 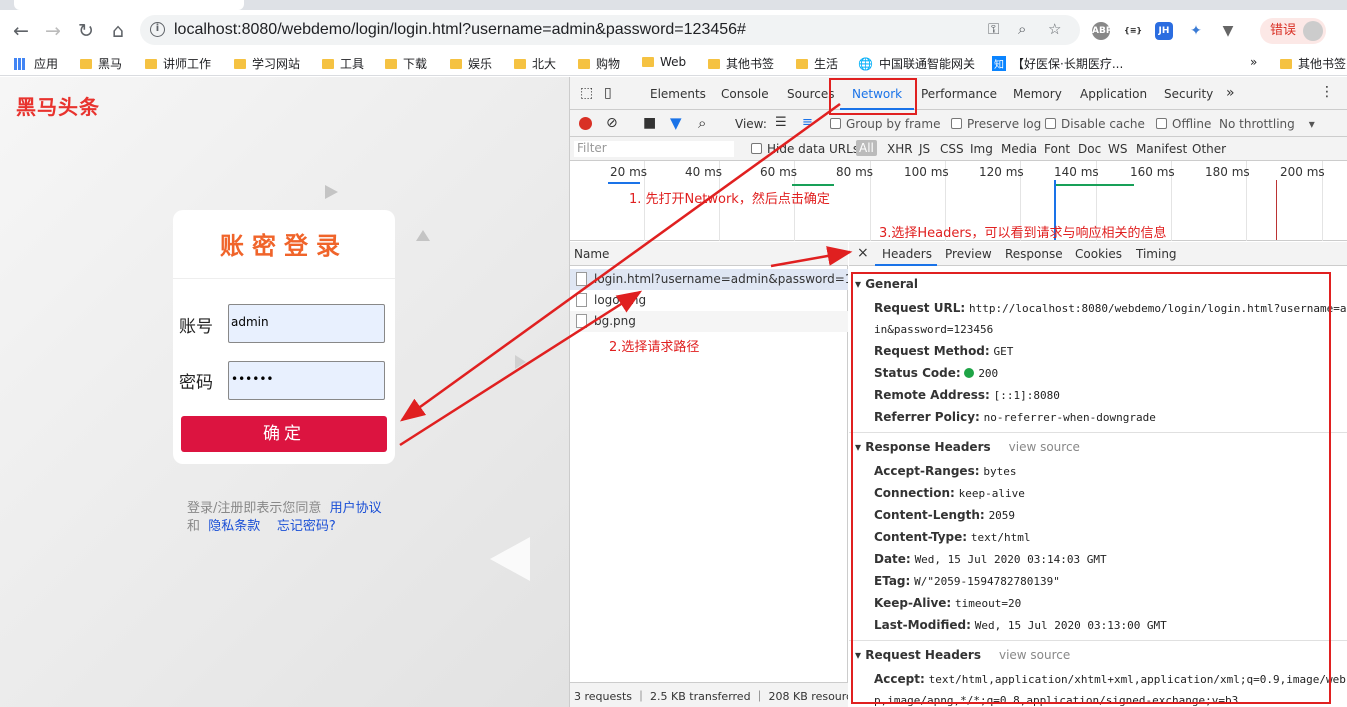 I want to click on filter-icon: ▼, so click(x=676, y=123).